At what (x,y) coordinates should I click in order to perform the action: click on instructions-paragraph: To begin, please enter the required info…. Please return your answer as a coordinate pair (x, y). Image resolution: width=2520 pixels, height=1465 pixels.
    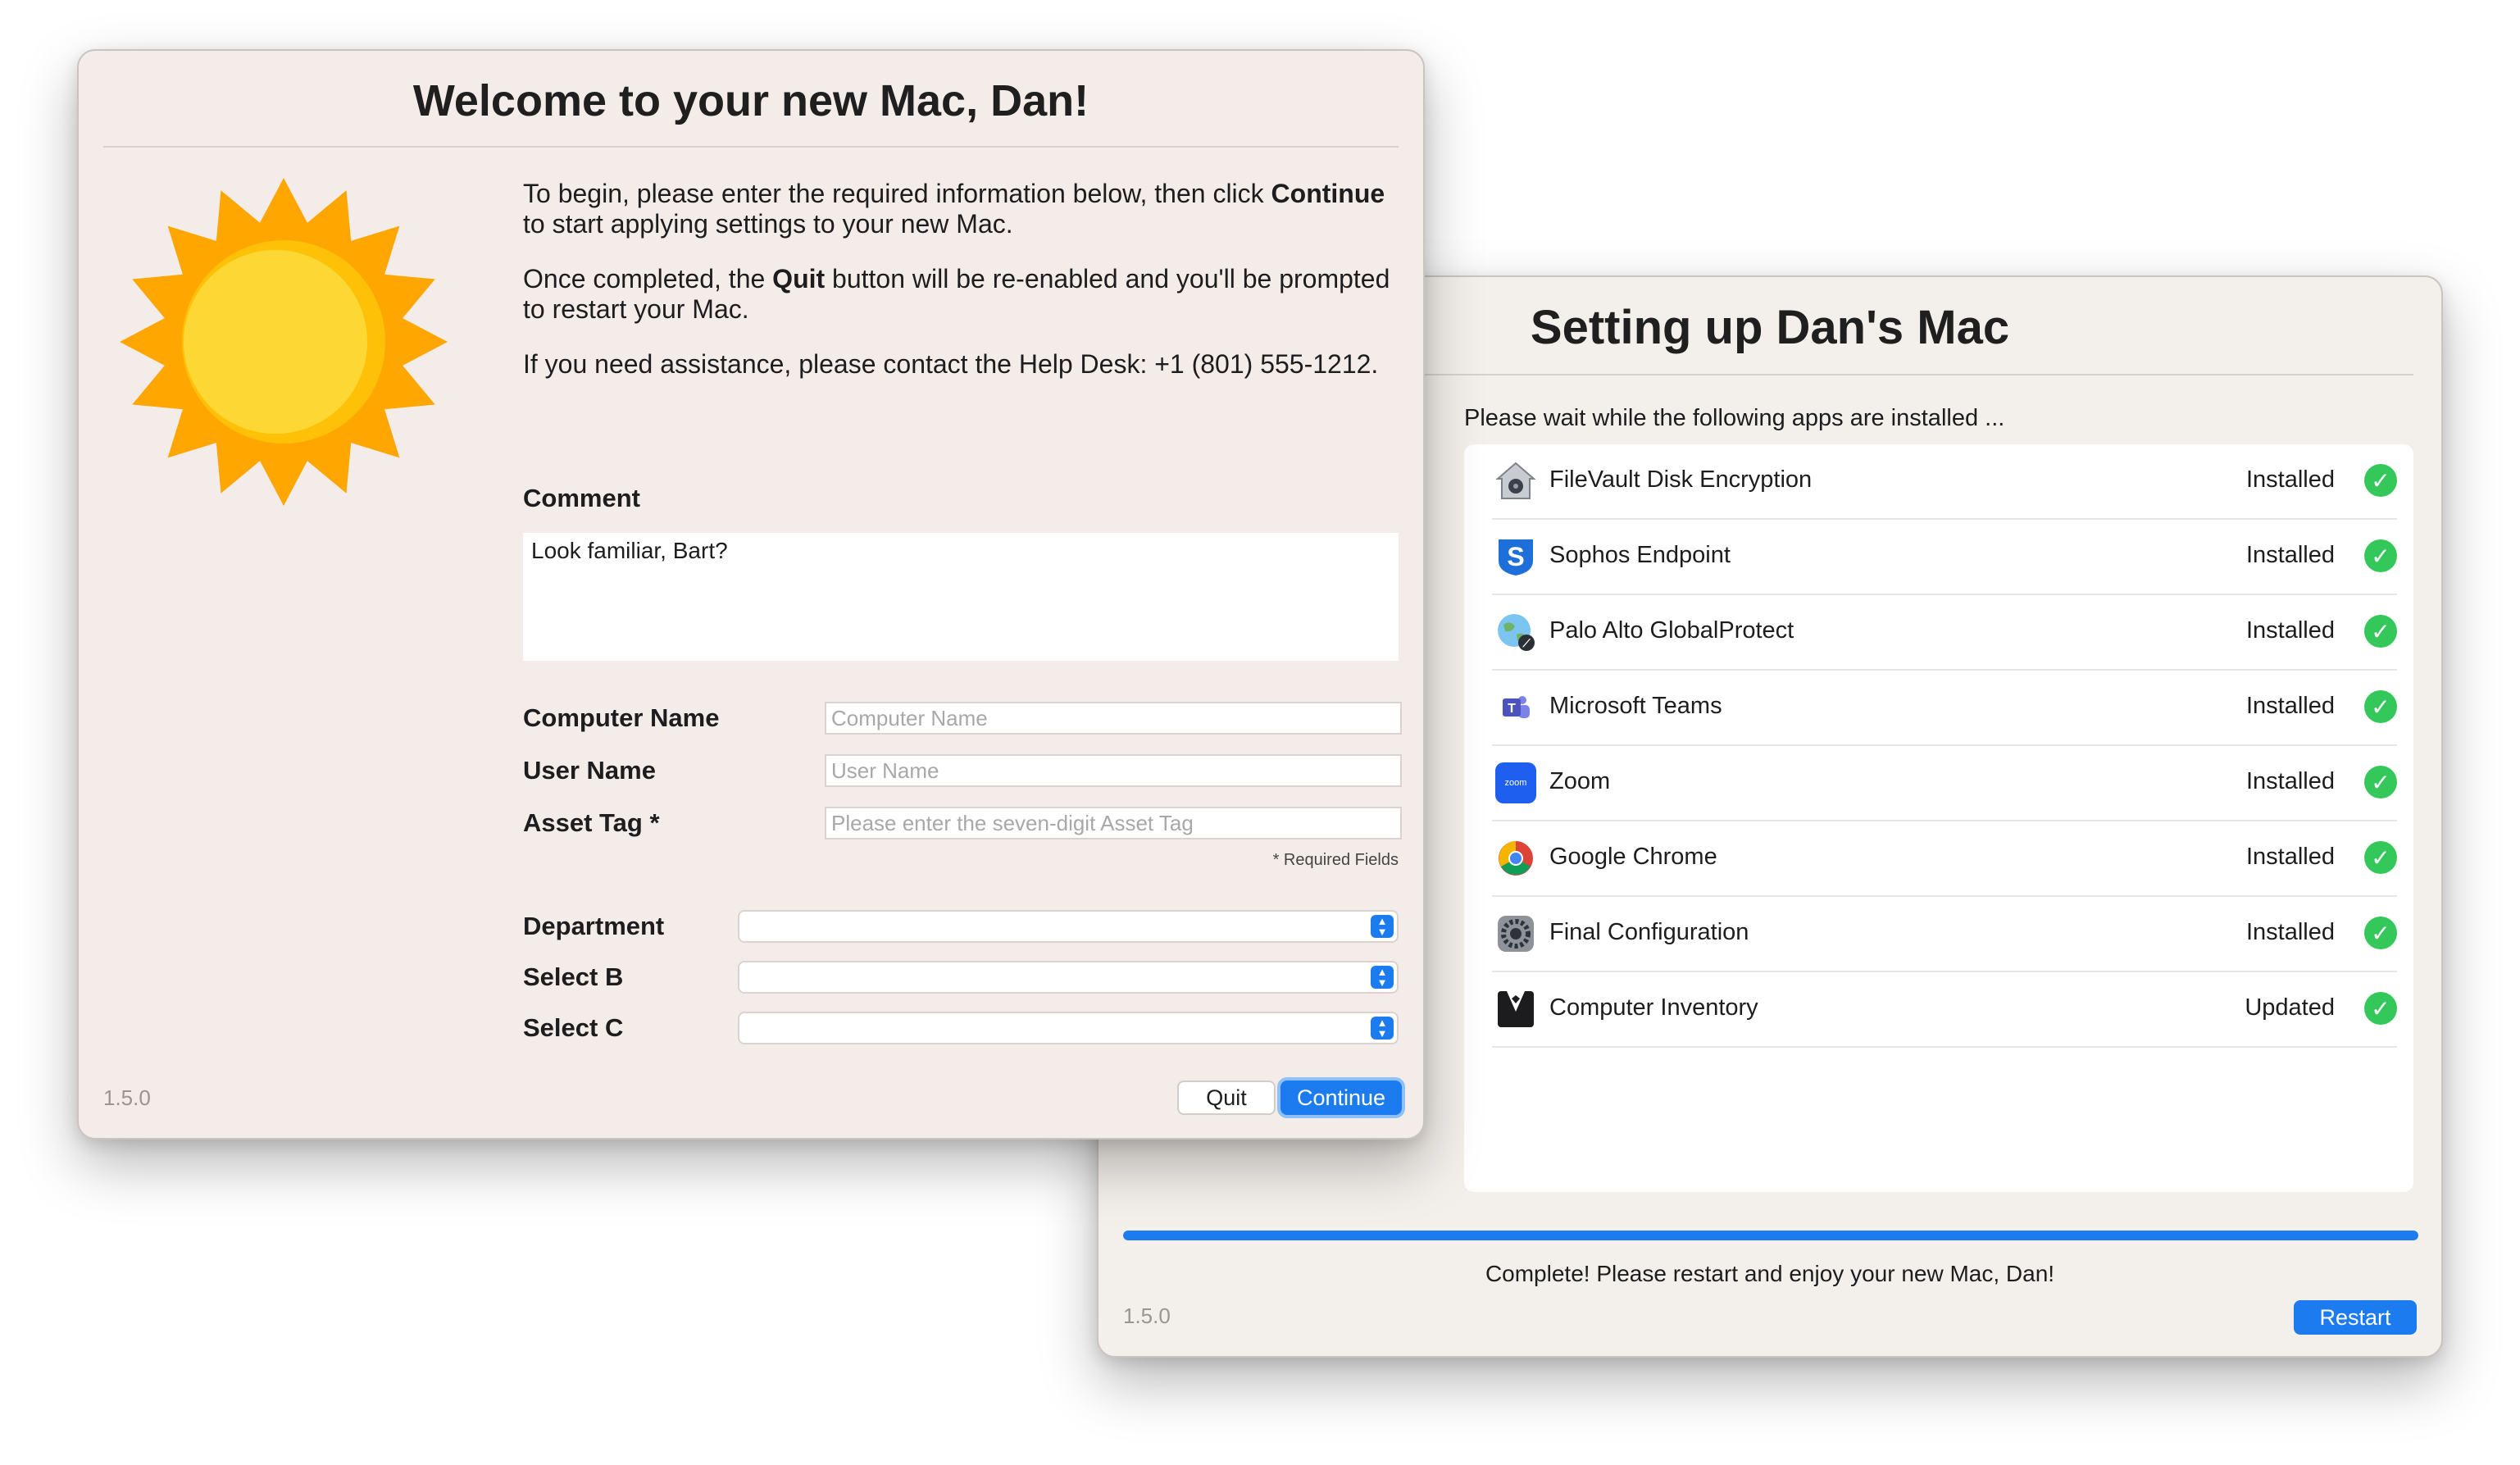
    Looking at the image, I should click on (965, 209).